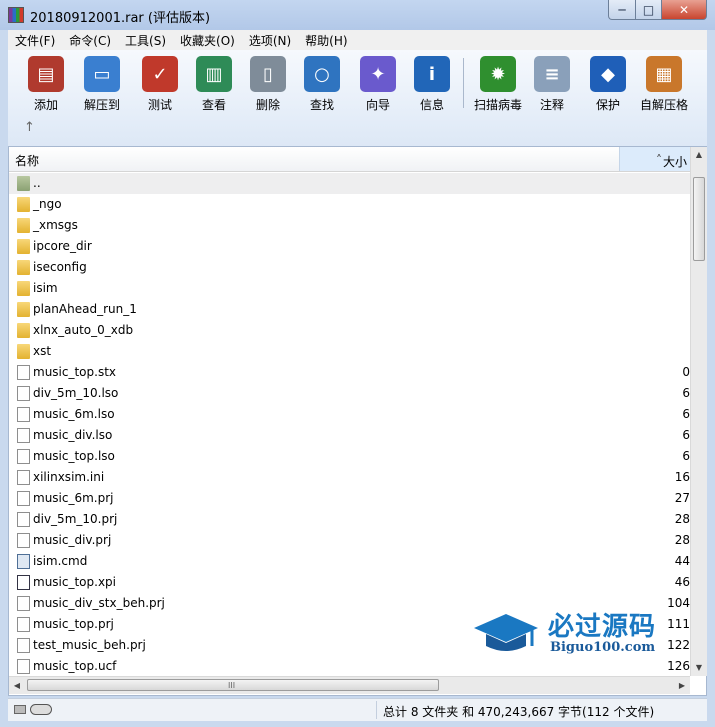  Describe the element at coordinates (349, 456) in the screenshot. I see `list-item: music_top.lso 6` at that location.